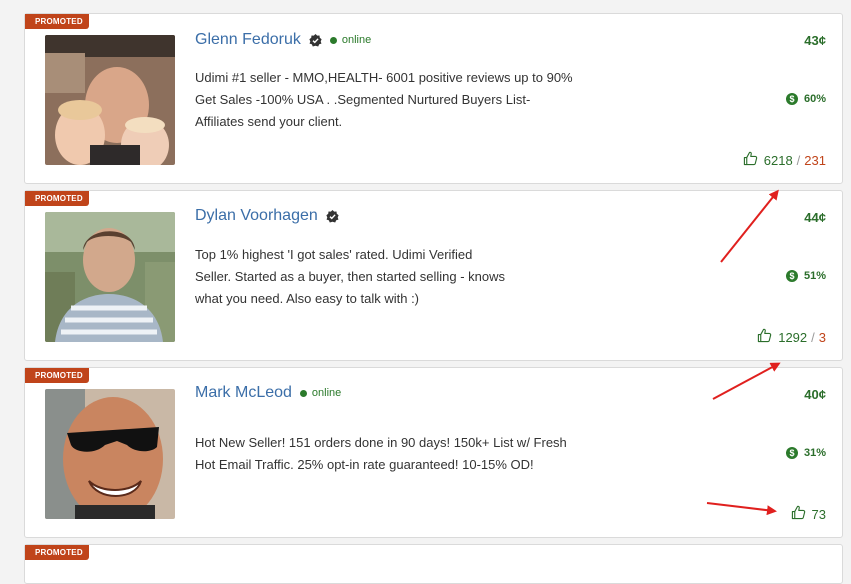 This screenshot has height=584, width=851. What do you see at coordinates (269, 121) in the screenshot?
I see `description-line: Affiliates send your client.` at bounding box center [269, 121].